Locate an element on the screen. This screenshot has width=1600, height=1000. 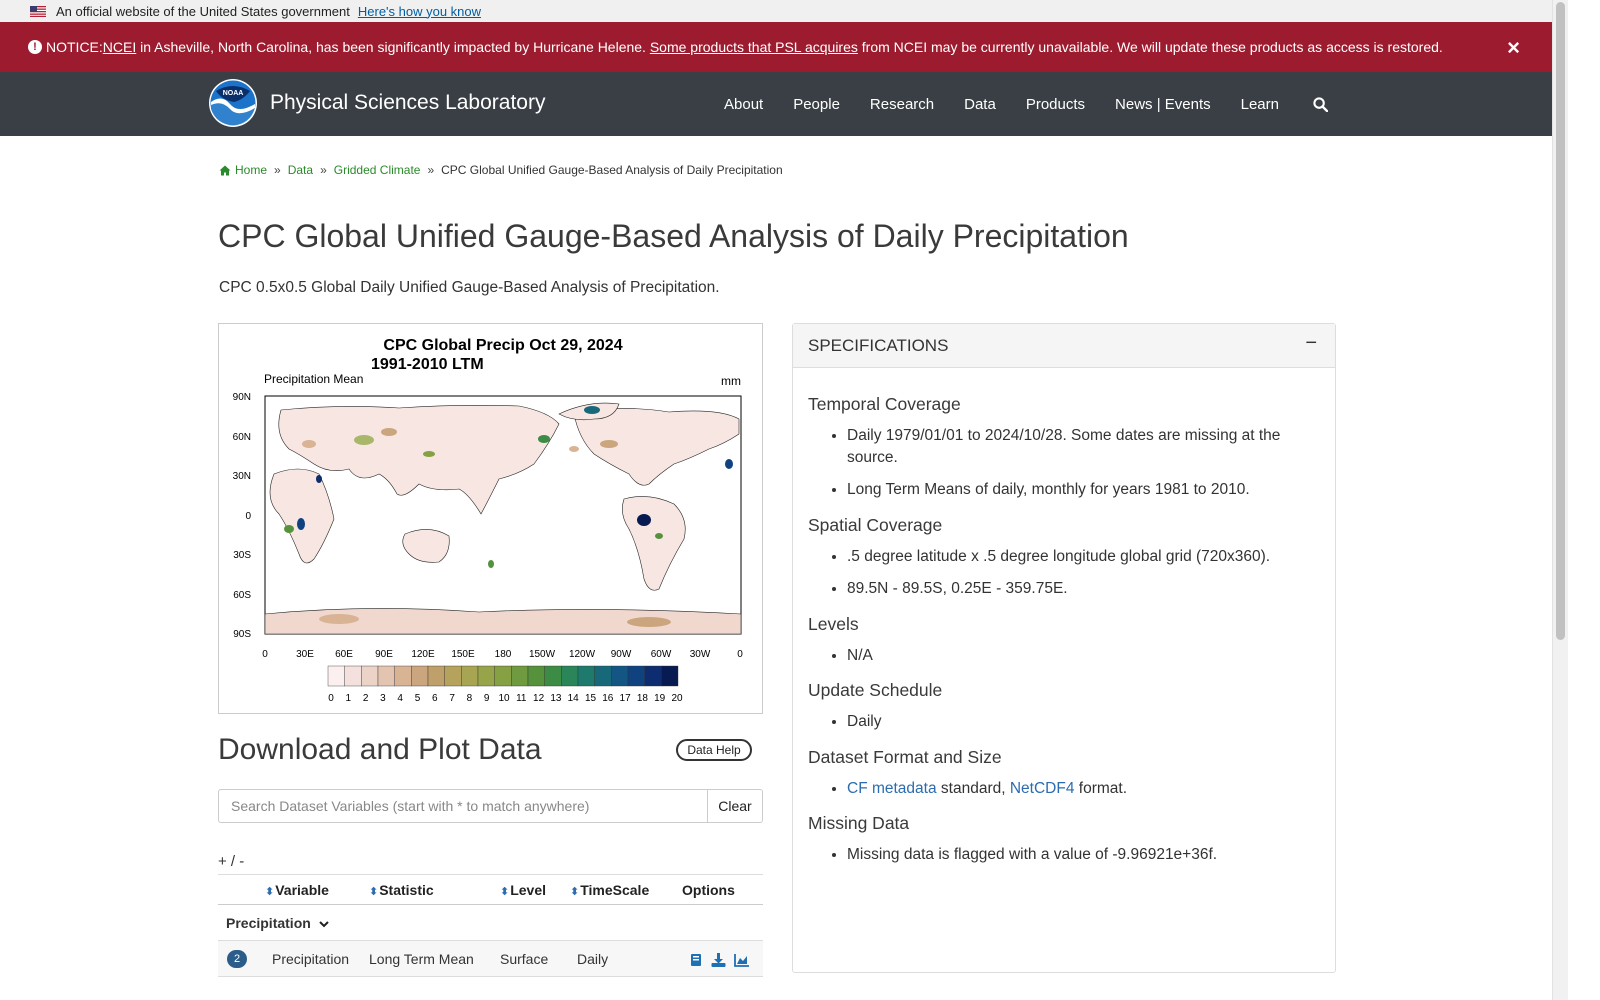
exclamation-icon: ! is located at coordinates (35, 47).